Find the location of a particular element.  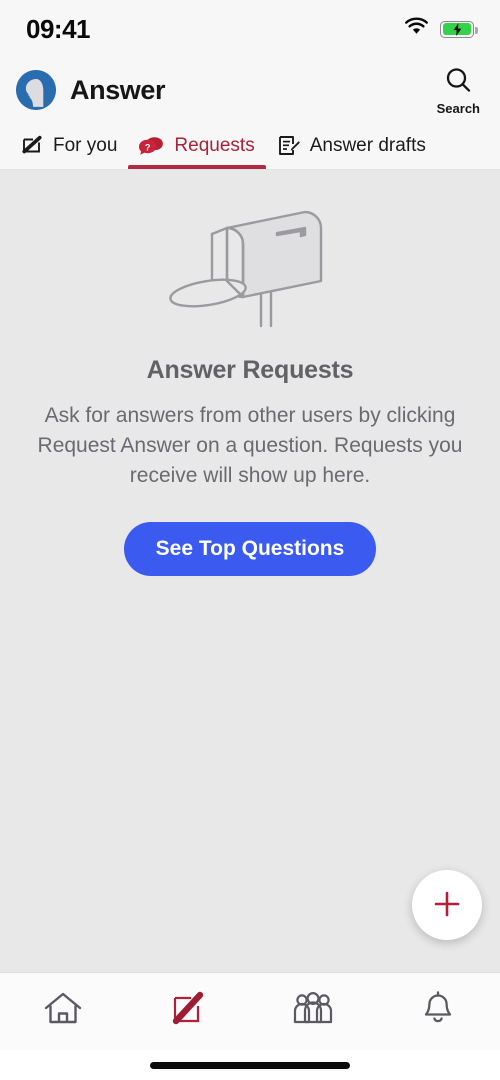

nav-home is located at coordinates (62, 1011).